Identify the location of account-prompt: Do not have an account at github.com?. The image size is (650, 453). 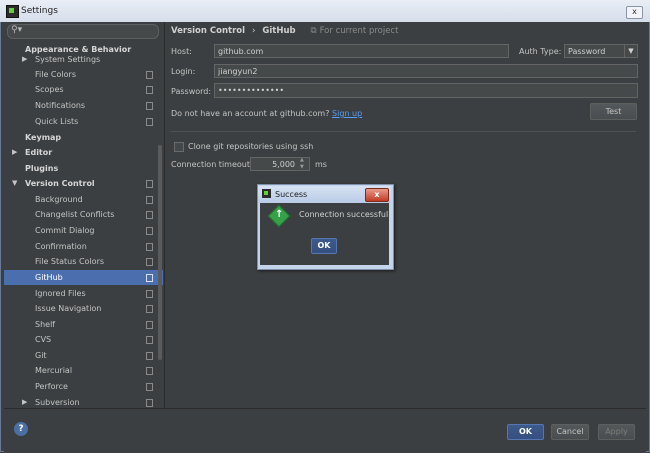
(250, 113).